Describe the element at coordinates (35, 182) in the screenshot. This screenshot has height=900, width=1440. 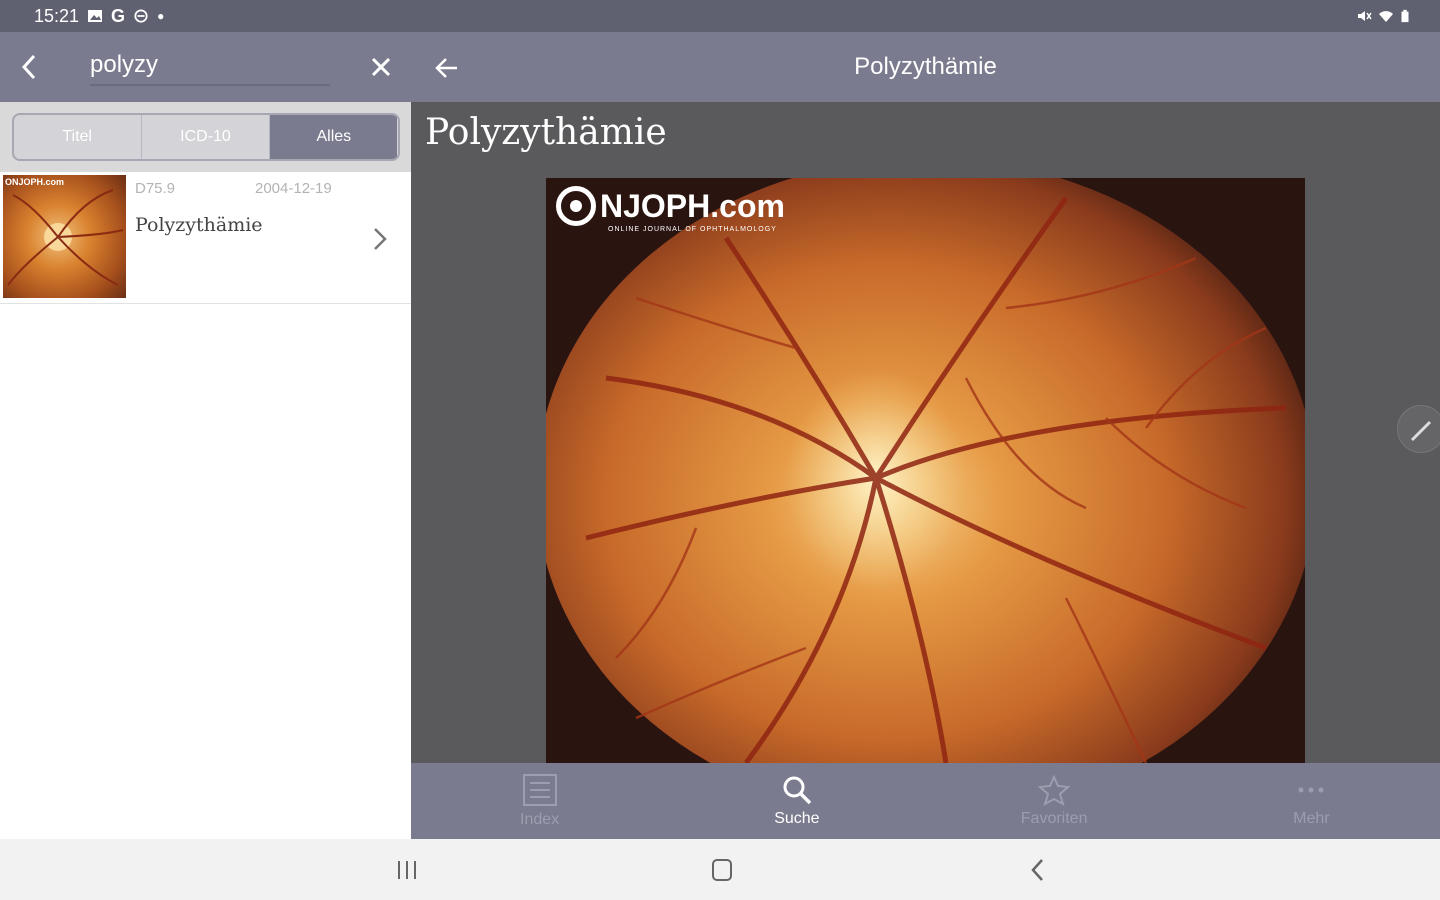
I see `thumbnail-watermark: ONJOPH.com` at that location.